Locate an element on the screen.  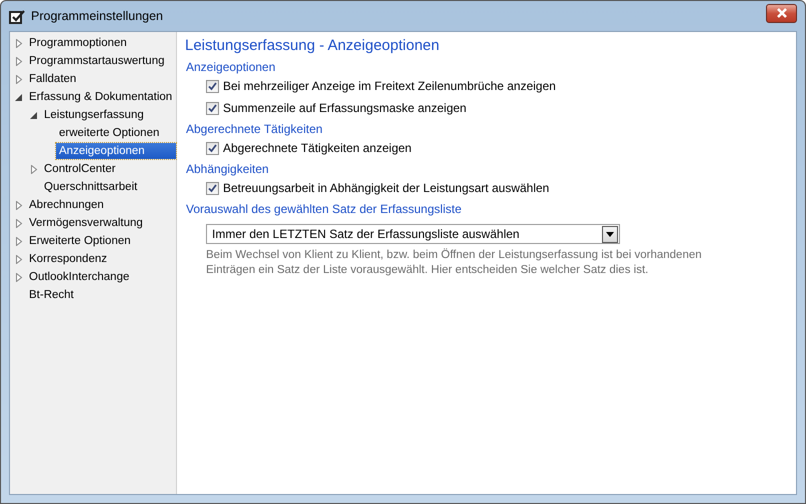
section-heading: Abhängigkeiten is located at coordinates (228, 169).